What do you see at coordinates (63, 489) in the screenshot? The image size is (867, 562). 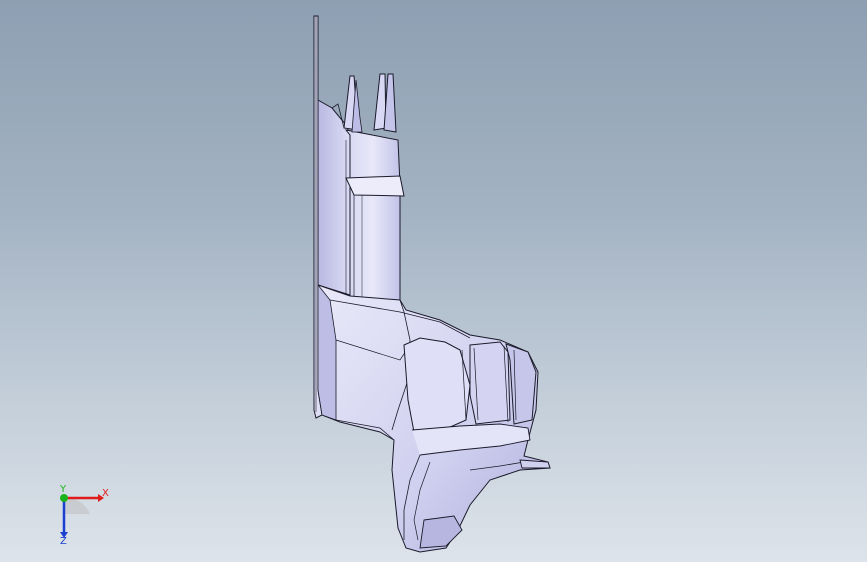 I see `y-axis-label: Y` at bounding box center [63, 489].